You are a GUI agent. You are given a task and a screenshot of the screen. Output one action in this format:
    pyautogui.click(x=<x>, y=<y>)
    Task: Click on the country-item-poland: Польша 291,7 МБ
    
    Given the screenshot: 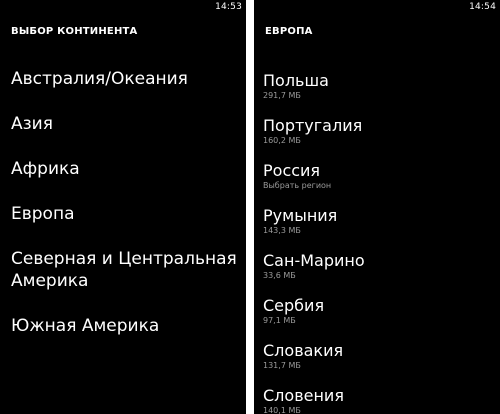 What is the action you would take?
    pyautogui.click(x=379, y=93)
    